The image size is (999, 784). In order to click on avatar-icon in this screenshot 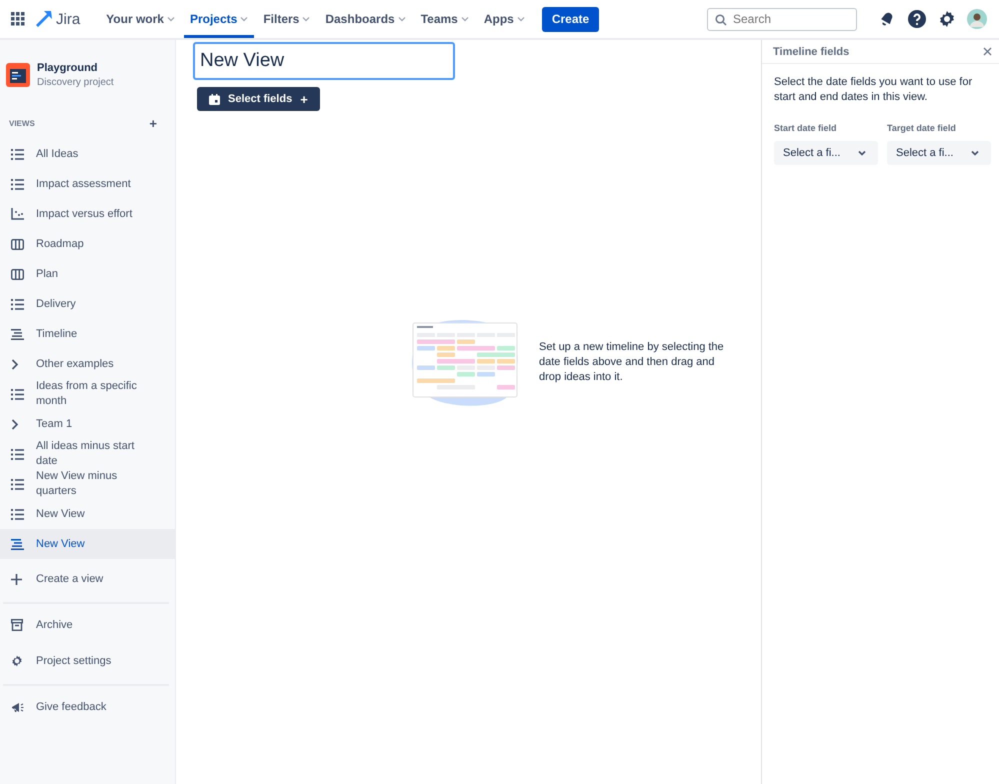, I will do `click(977, 19)`.